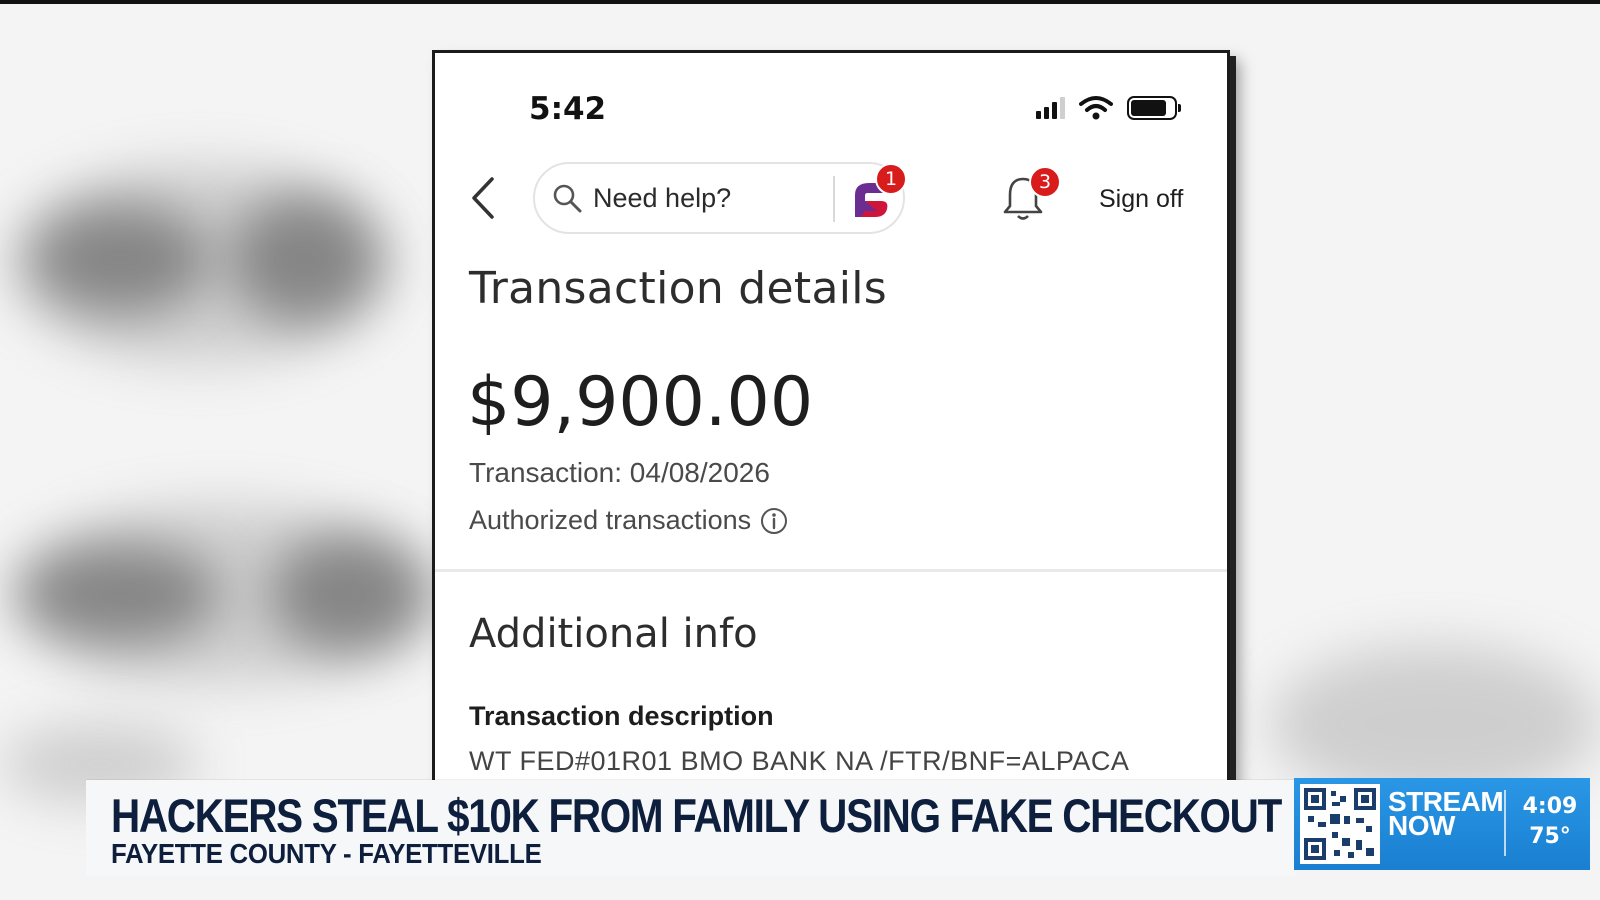 The width and height of the screenshot is (1600, 900). I want to click on stream-now-label: STREAM NOW, so click(1446, 814).